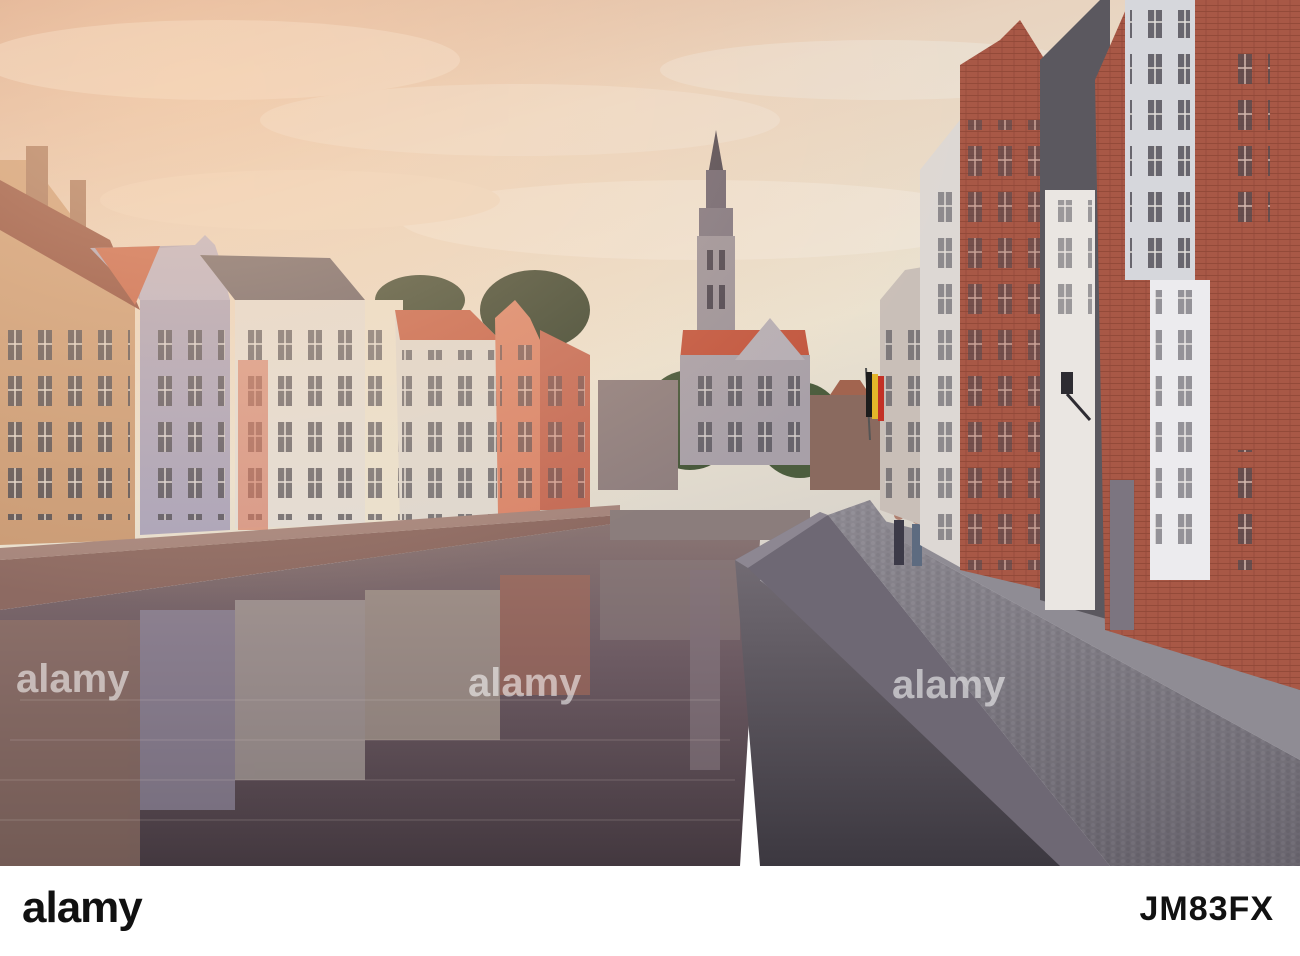  I want to click on image-id: JM83FX, so click(1206, 909).